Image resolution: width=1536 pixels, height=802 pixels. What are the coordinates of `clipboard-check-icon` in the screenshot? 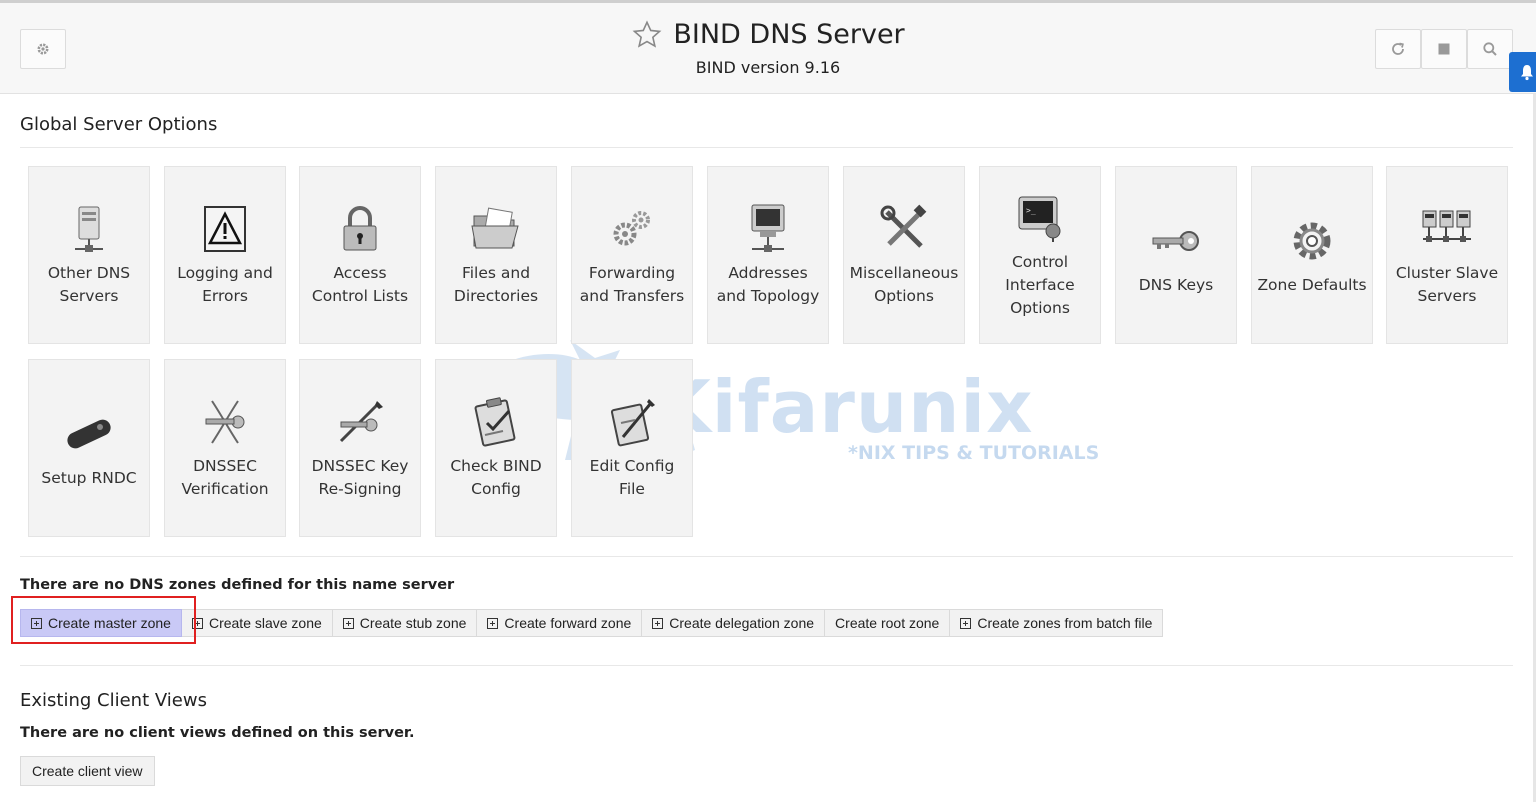 It's located at (495, 422).